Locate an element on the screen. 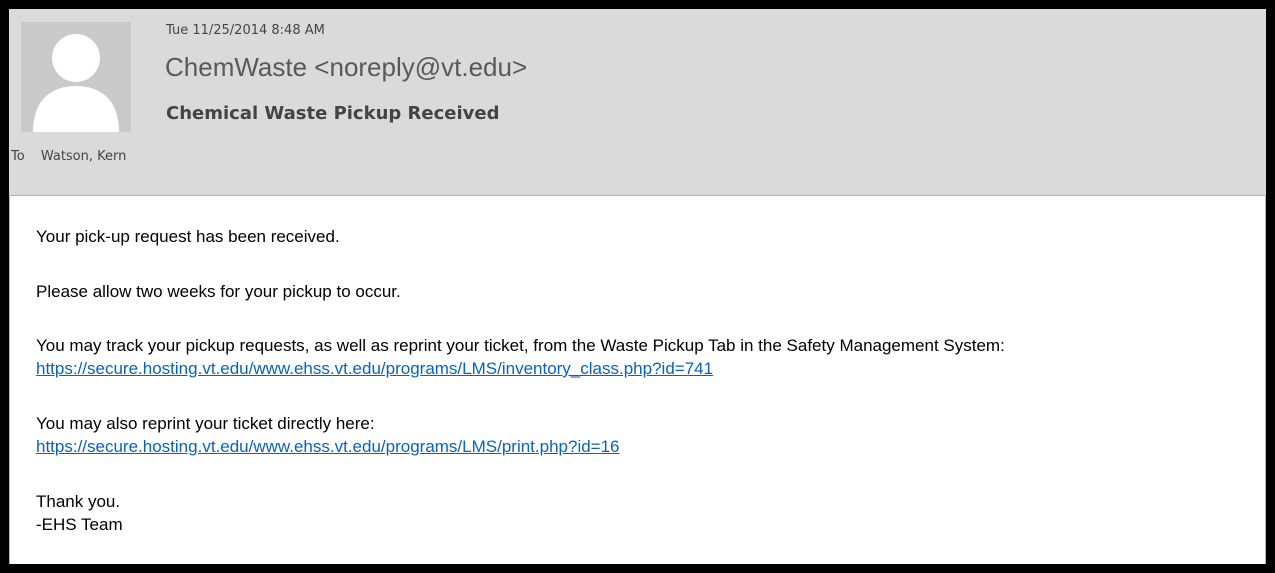  body-line-received: Your pick-up request has been received. is located at coordinates (188, 236).